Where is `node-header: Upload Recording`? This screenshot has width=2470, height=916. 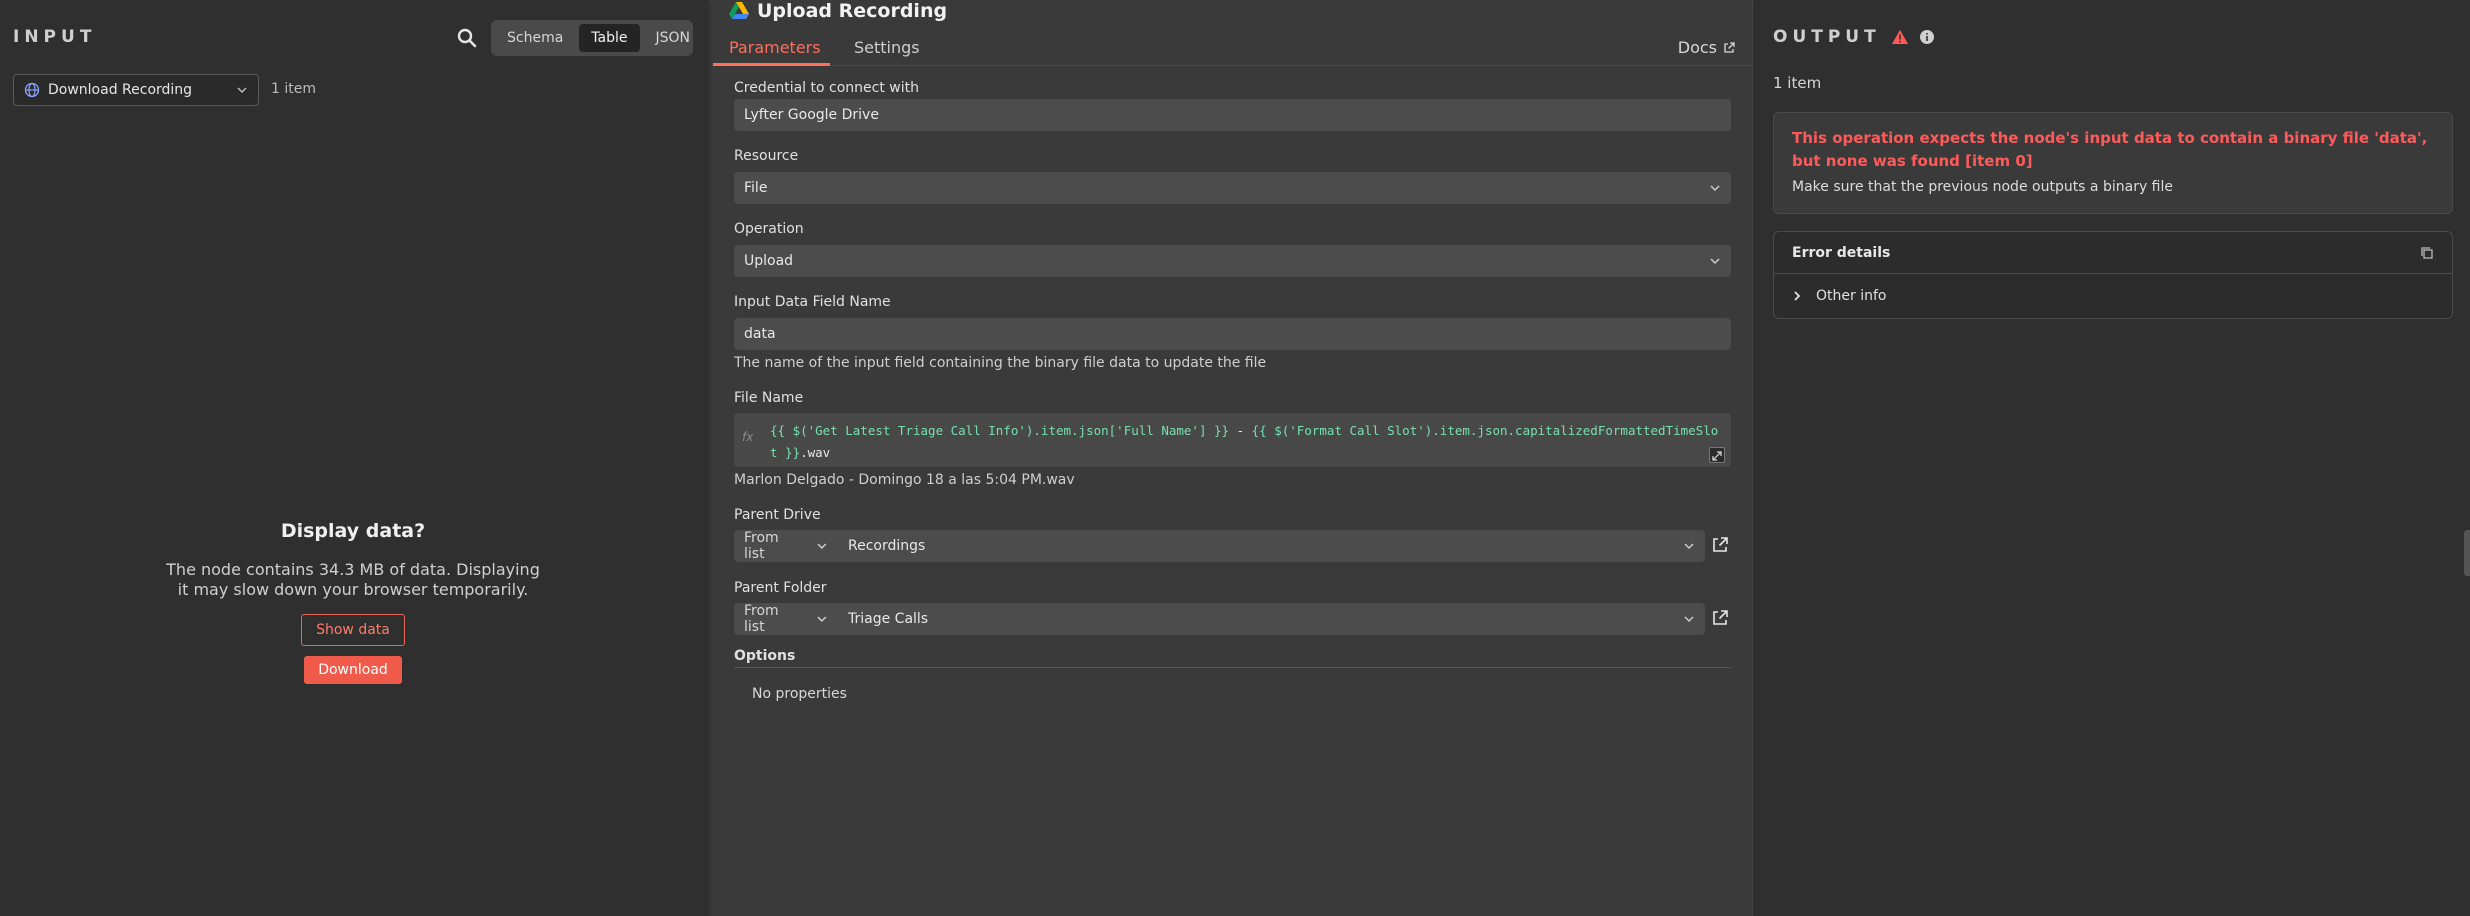
node-header: Upload Recording is located at coordinates (838, 11).